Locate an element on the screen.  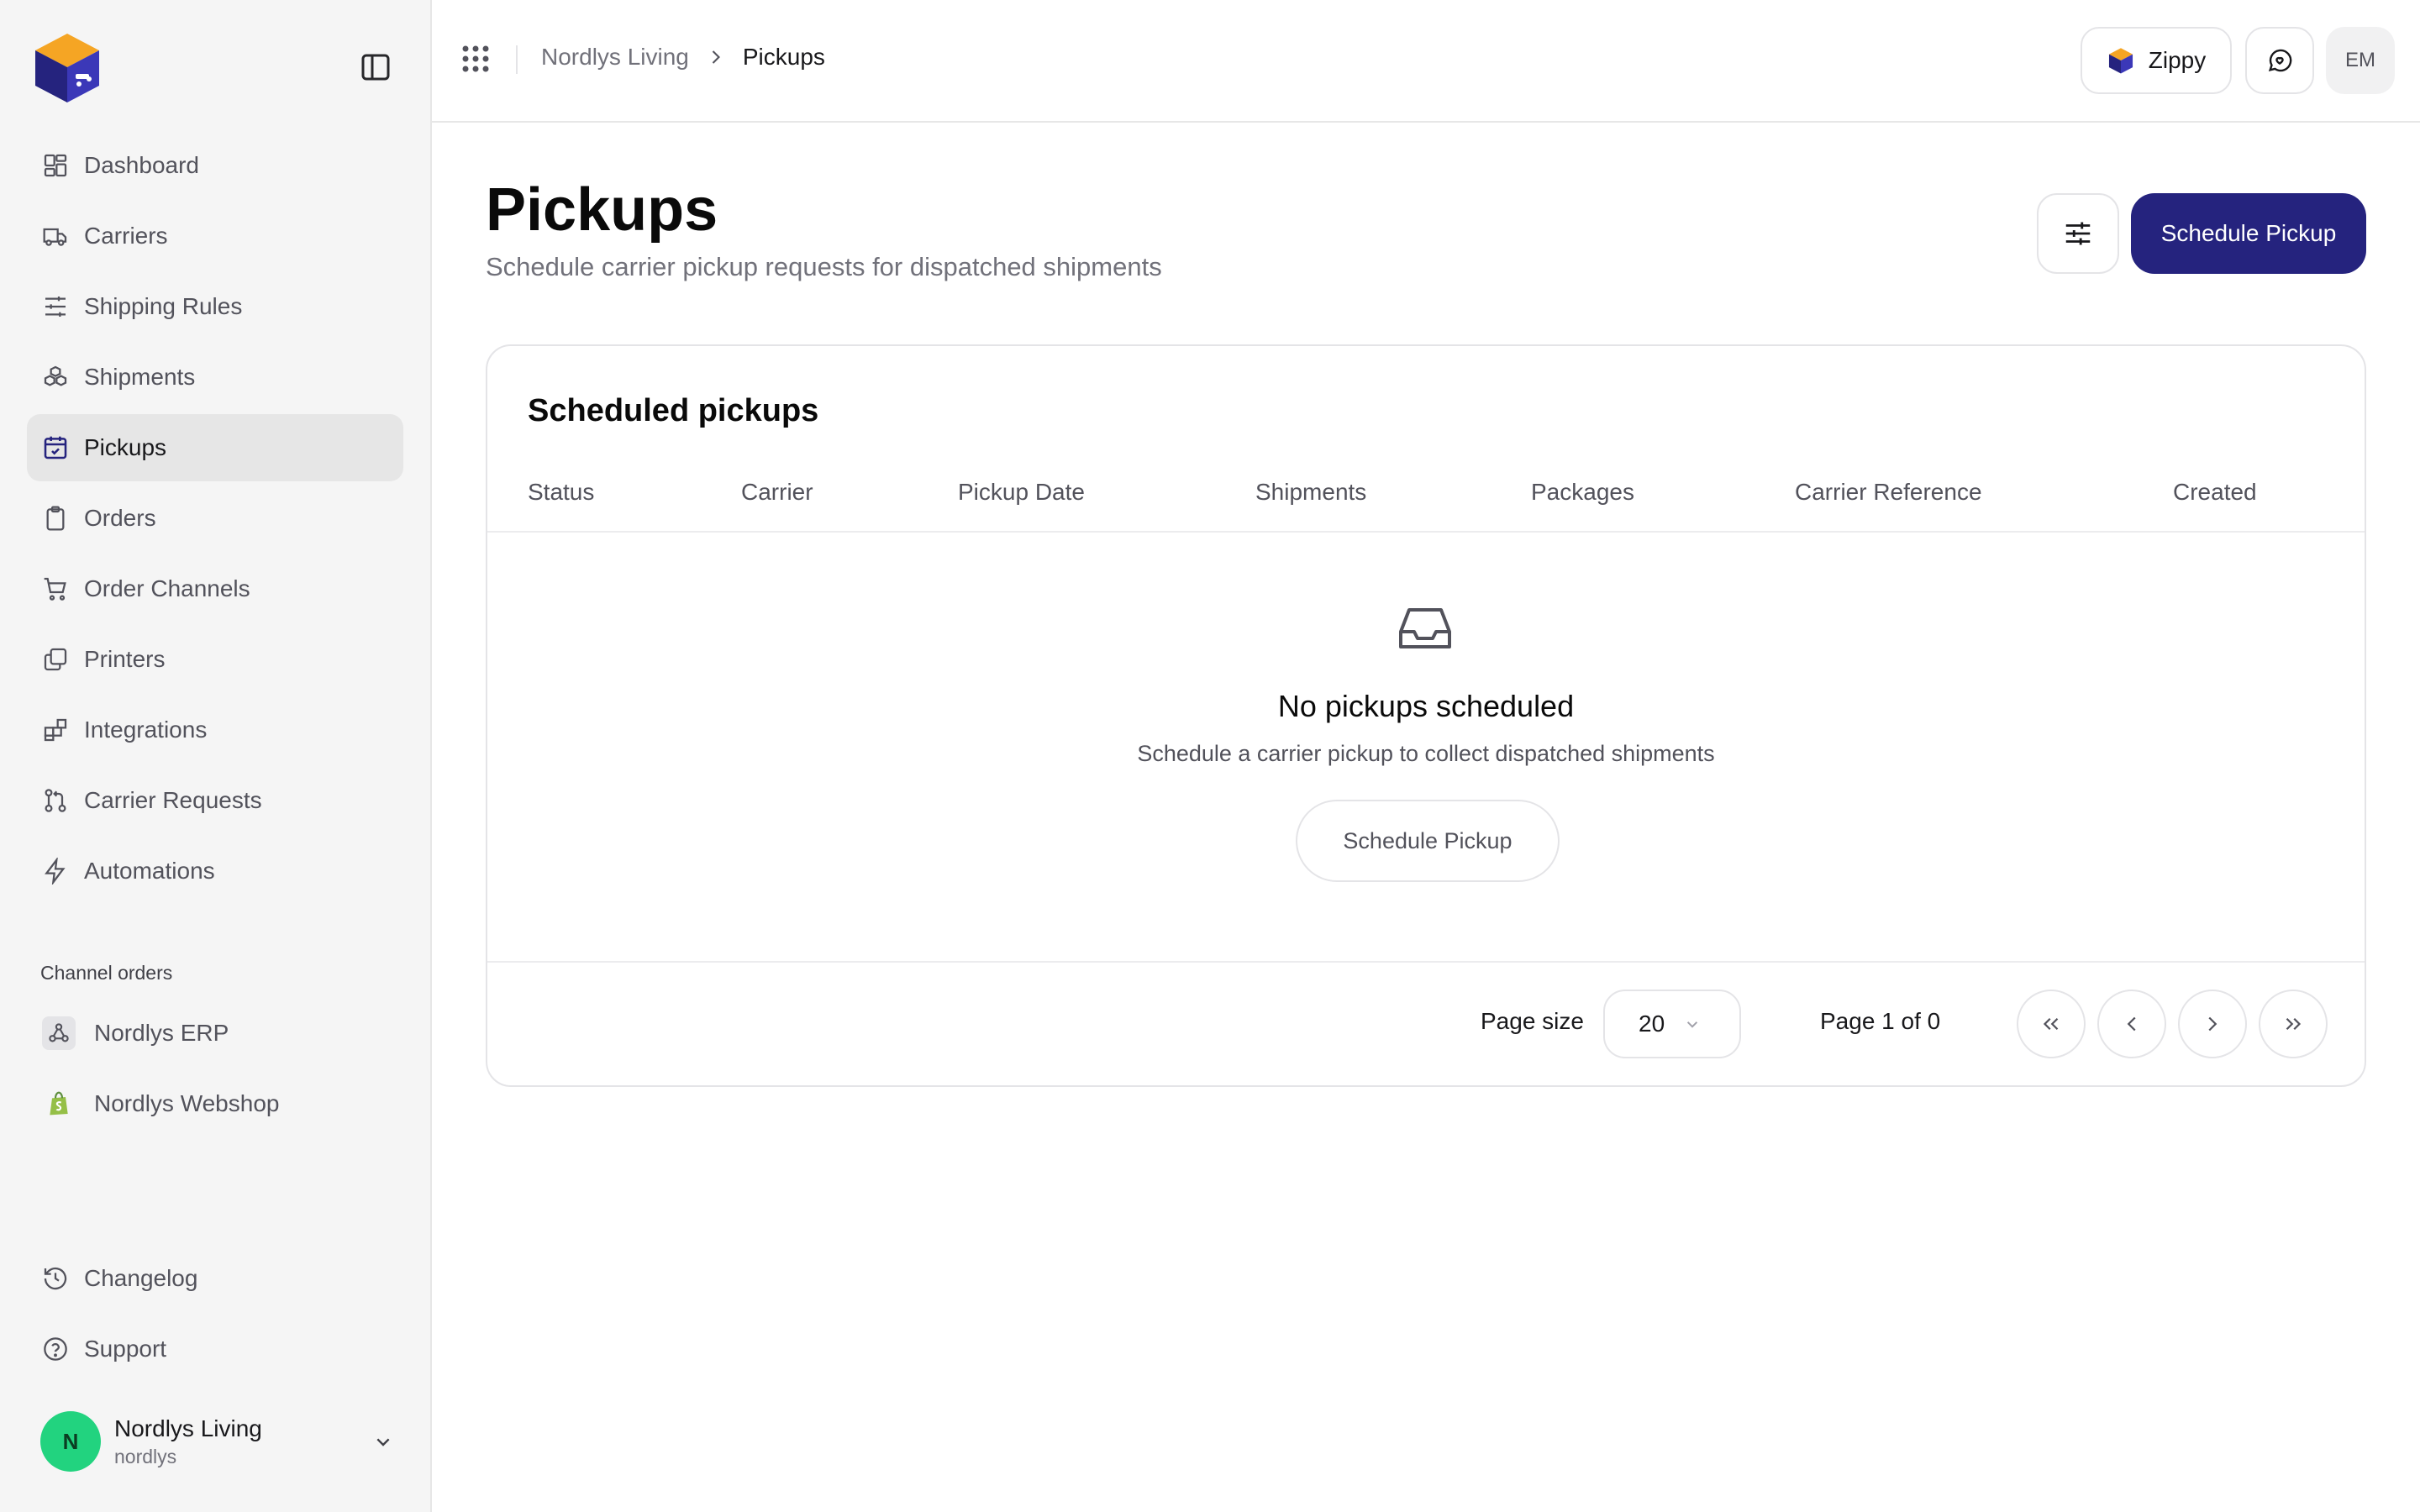
channel-item-label: Nordlys ERP is located at coordinates (161, 1033).